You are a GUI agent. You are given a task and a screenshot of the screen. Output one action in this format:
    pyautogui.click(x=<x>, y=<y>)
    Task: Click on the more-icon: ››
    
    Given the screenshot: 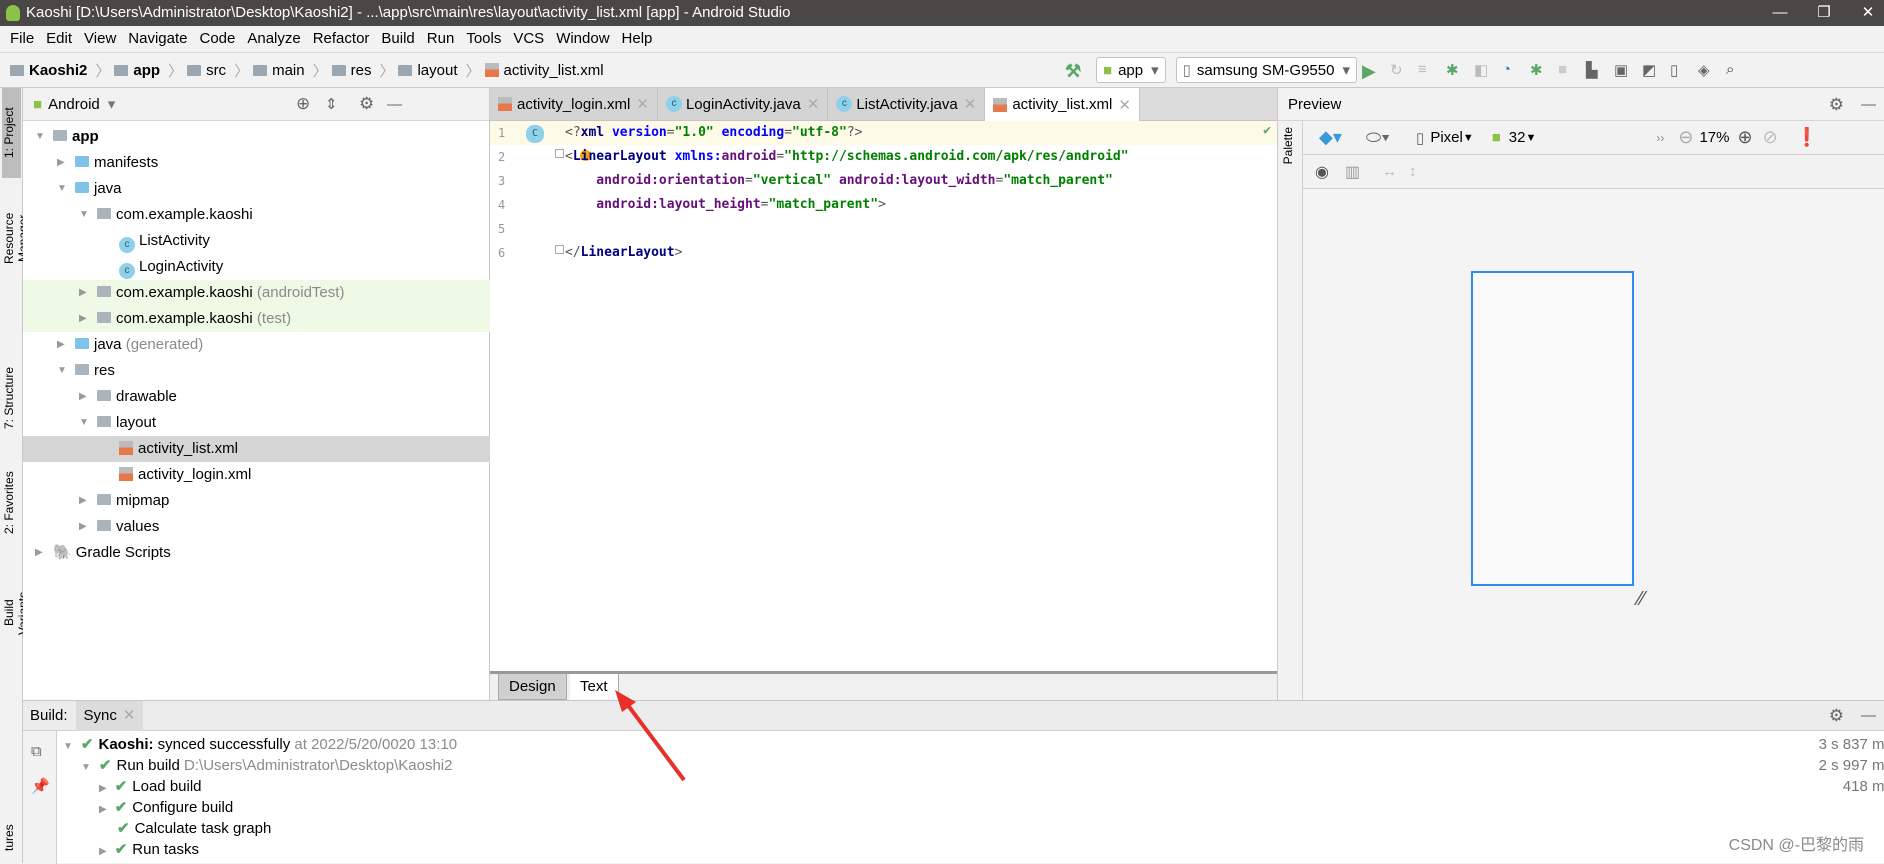 What is the action you would take?
    pyautogui.click(x=1660, y=138)
    